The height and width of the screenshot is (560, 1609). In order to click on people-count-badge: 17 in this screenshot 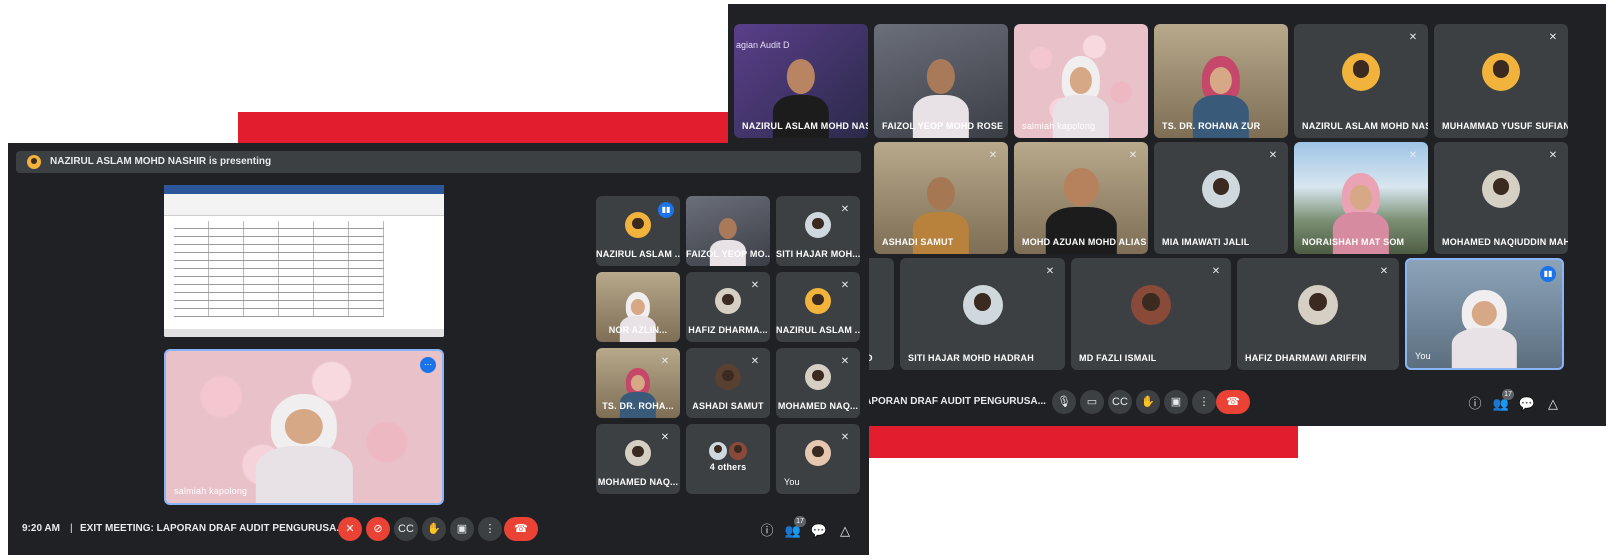, I will do `click(1508, 394)`.